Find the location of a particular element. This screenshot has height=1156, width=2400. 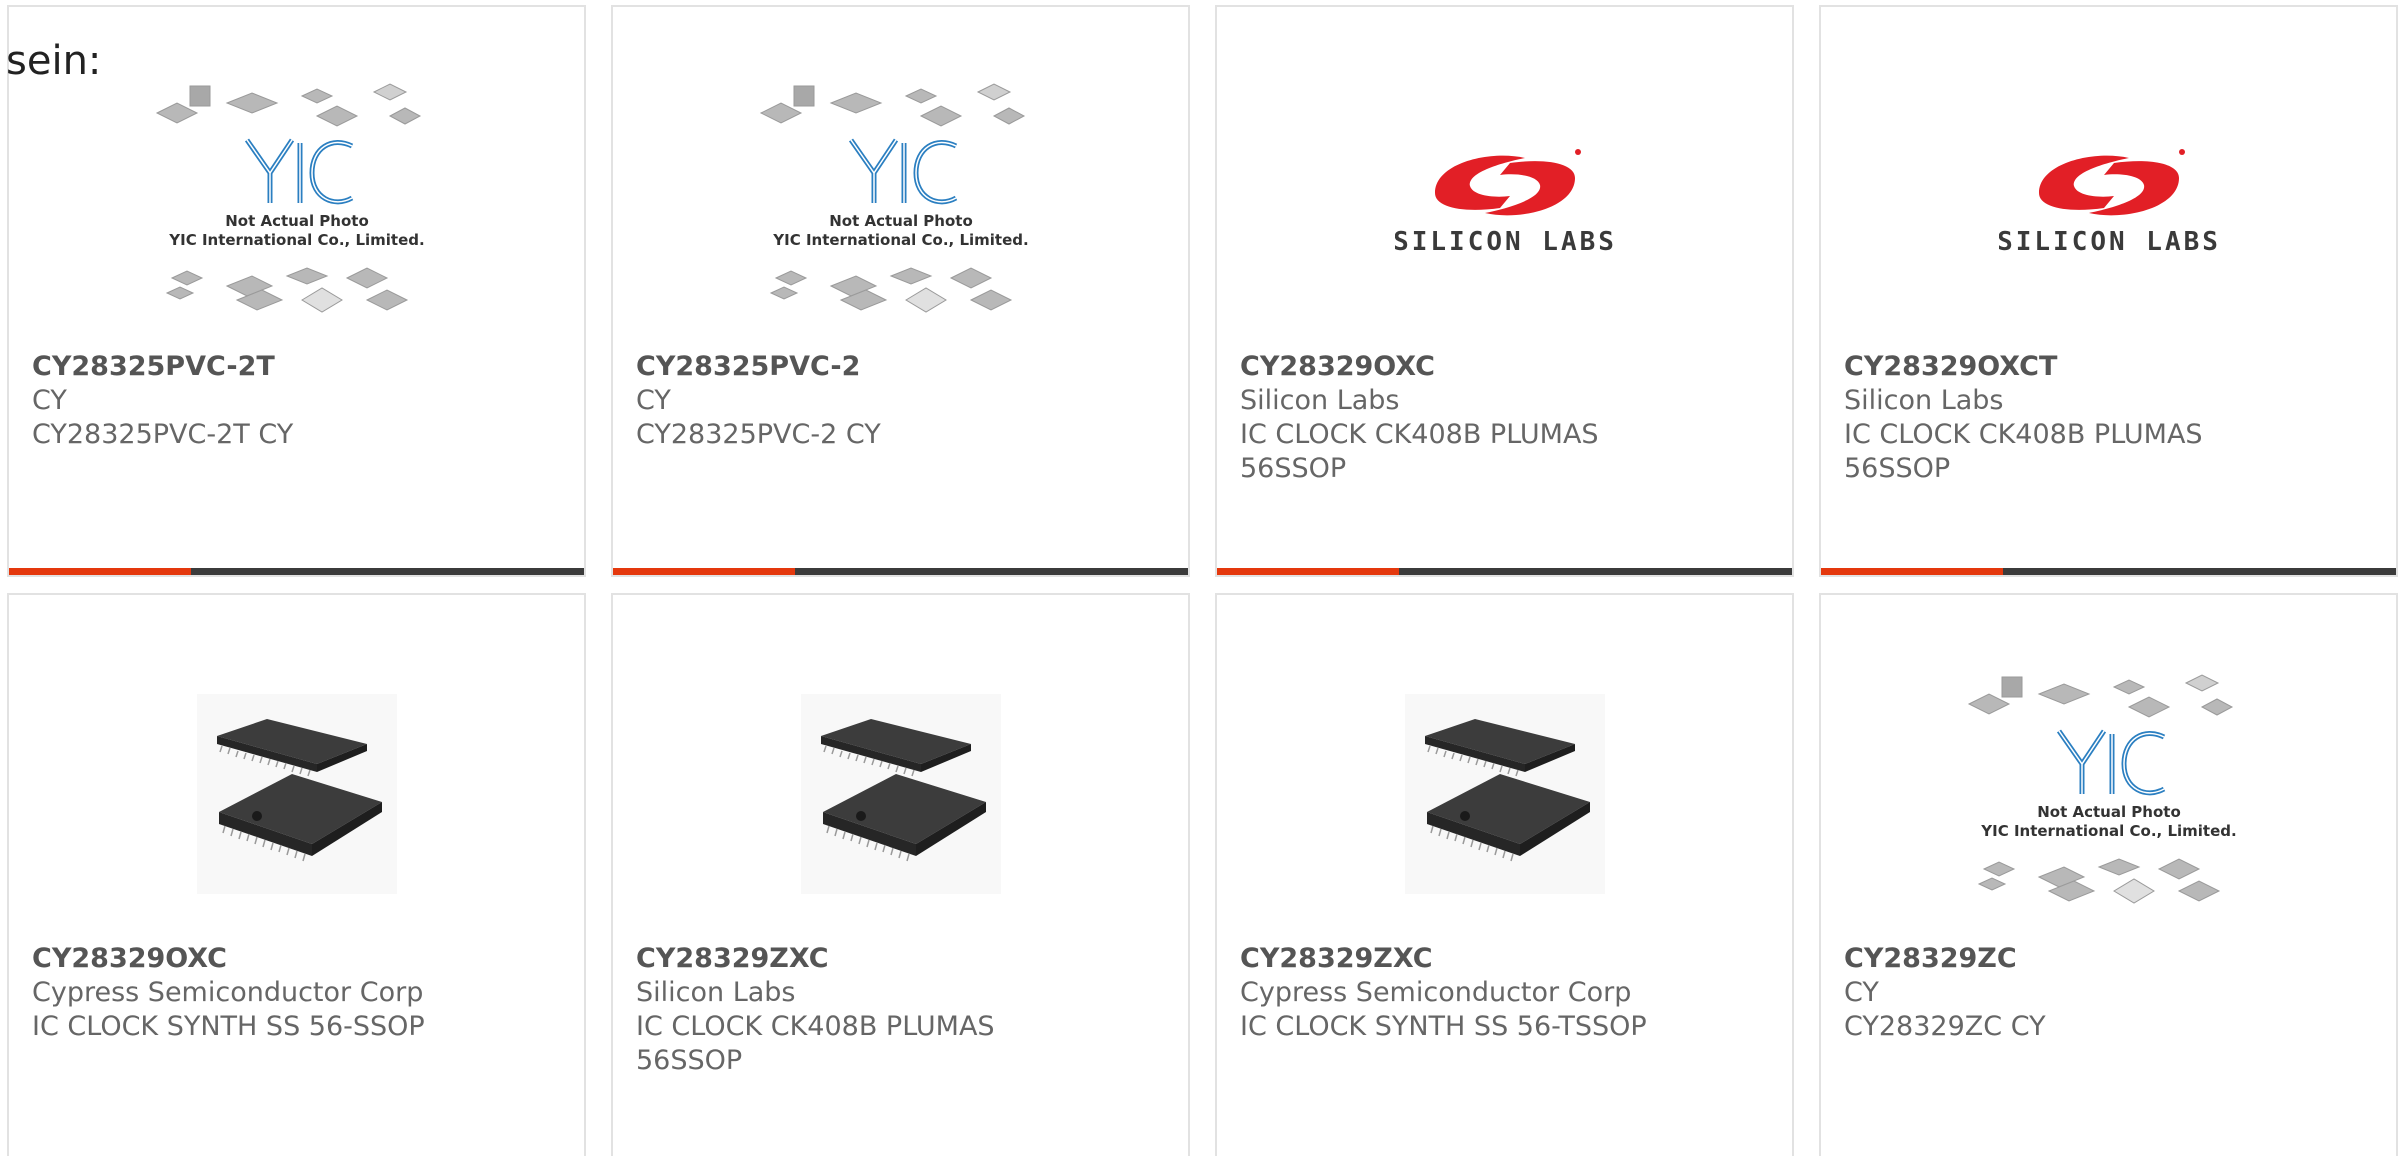

product-description: CY28329ZC CY is located at coordinates (1945, 1026).